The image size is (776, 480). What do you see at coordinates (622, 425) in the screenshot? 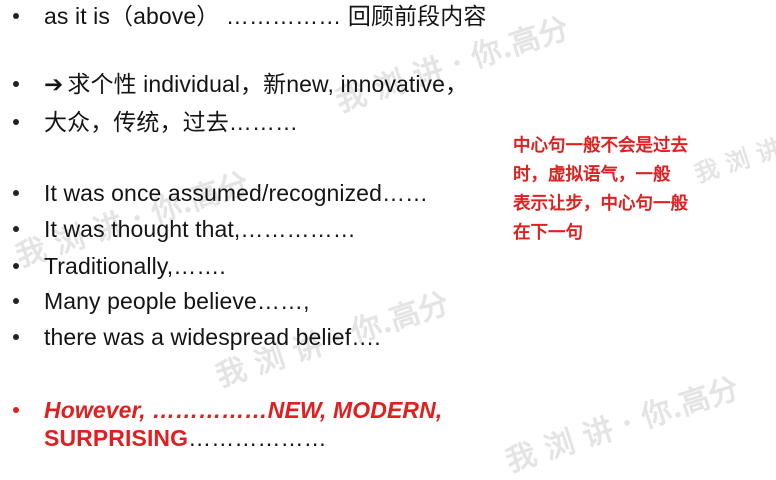
I see `watermark: 我 浏 讲 · 你.高分` at bounding box center [622, 425].